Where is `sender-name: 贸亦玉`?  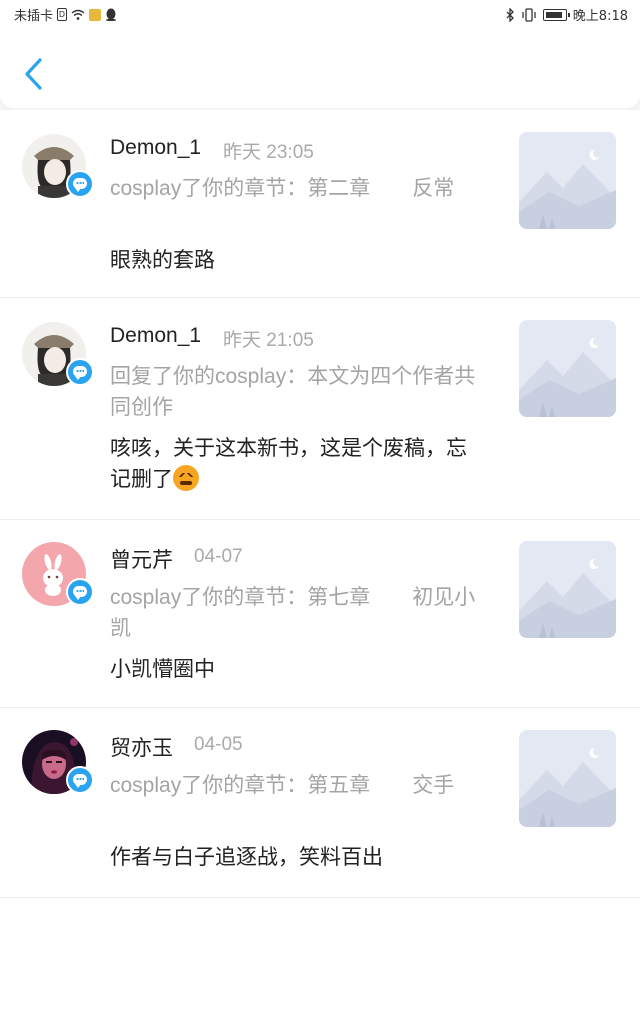
sender-name: 贸亦玉 is located at coordinates (141, 747).